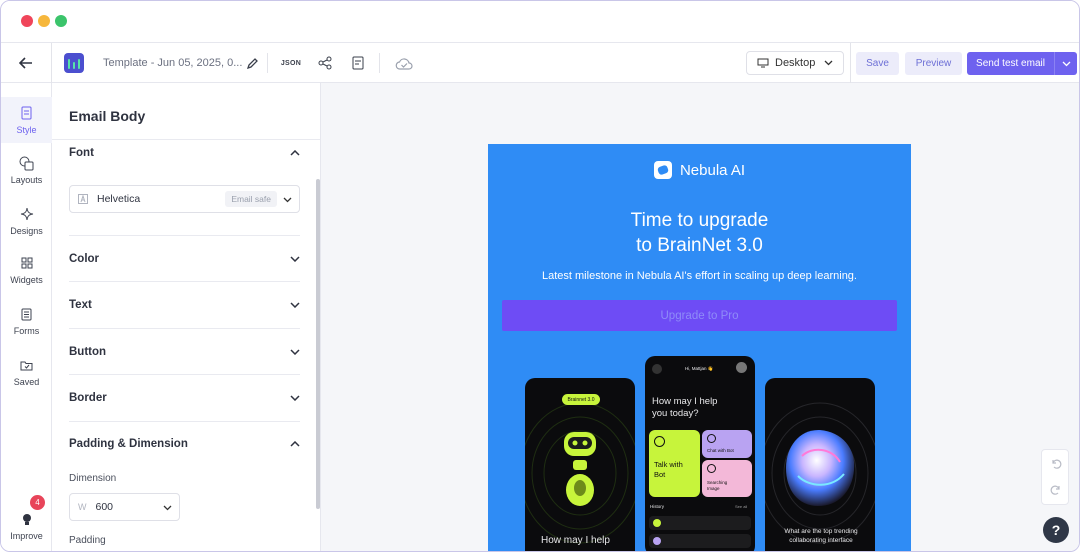  What do you see at coordinates (674, 463) in the screenshot?
I see `tile-talk-with-bot: Talk with Bot` at bounding box center [674, 463].